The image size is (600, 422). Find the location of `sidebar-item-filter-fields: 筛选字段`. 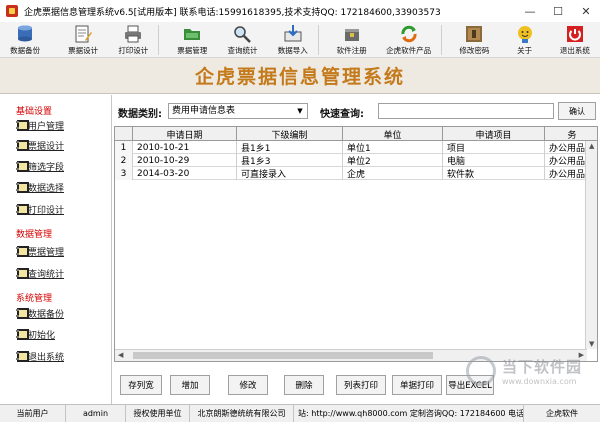

sidebar-item-filter-fields: 筛选字段 is located at coordinates (40, 166).